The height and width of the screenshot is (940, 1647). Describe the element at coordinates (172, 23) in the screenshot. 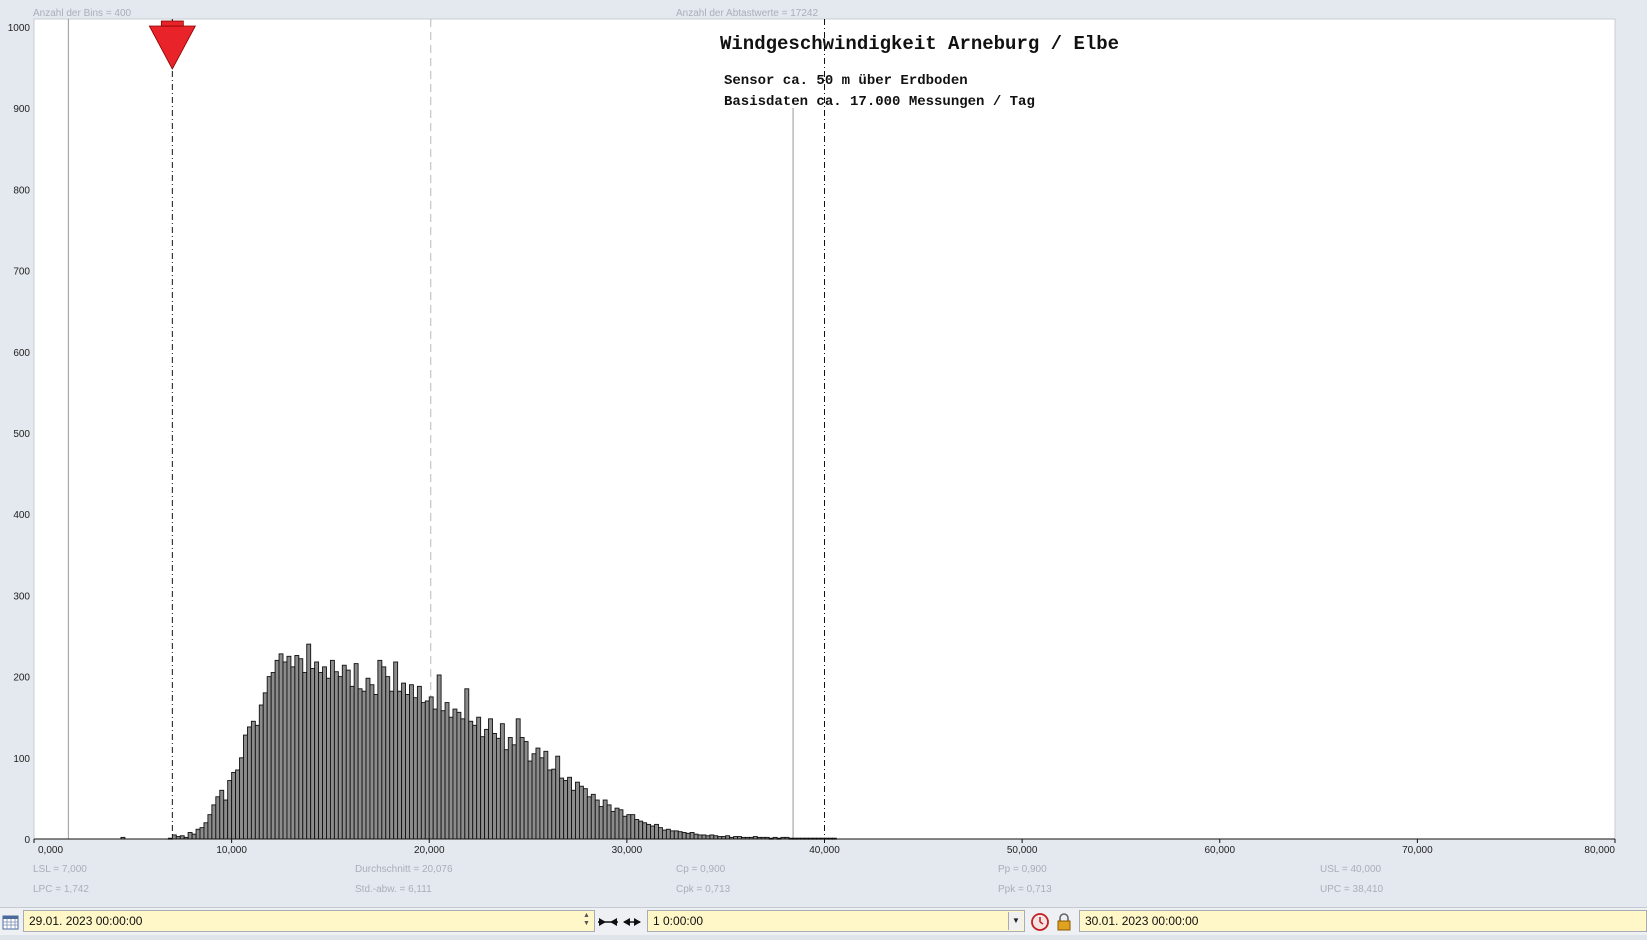

I see `marker-handle` at that location.